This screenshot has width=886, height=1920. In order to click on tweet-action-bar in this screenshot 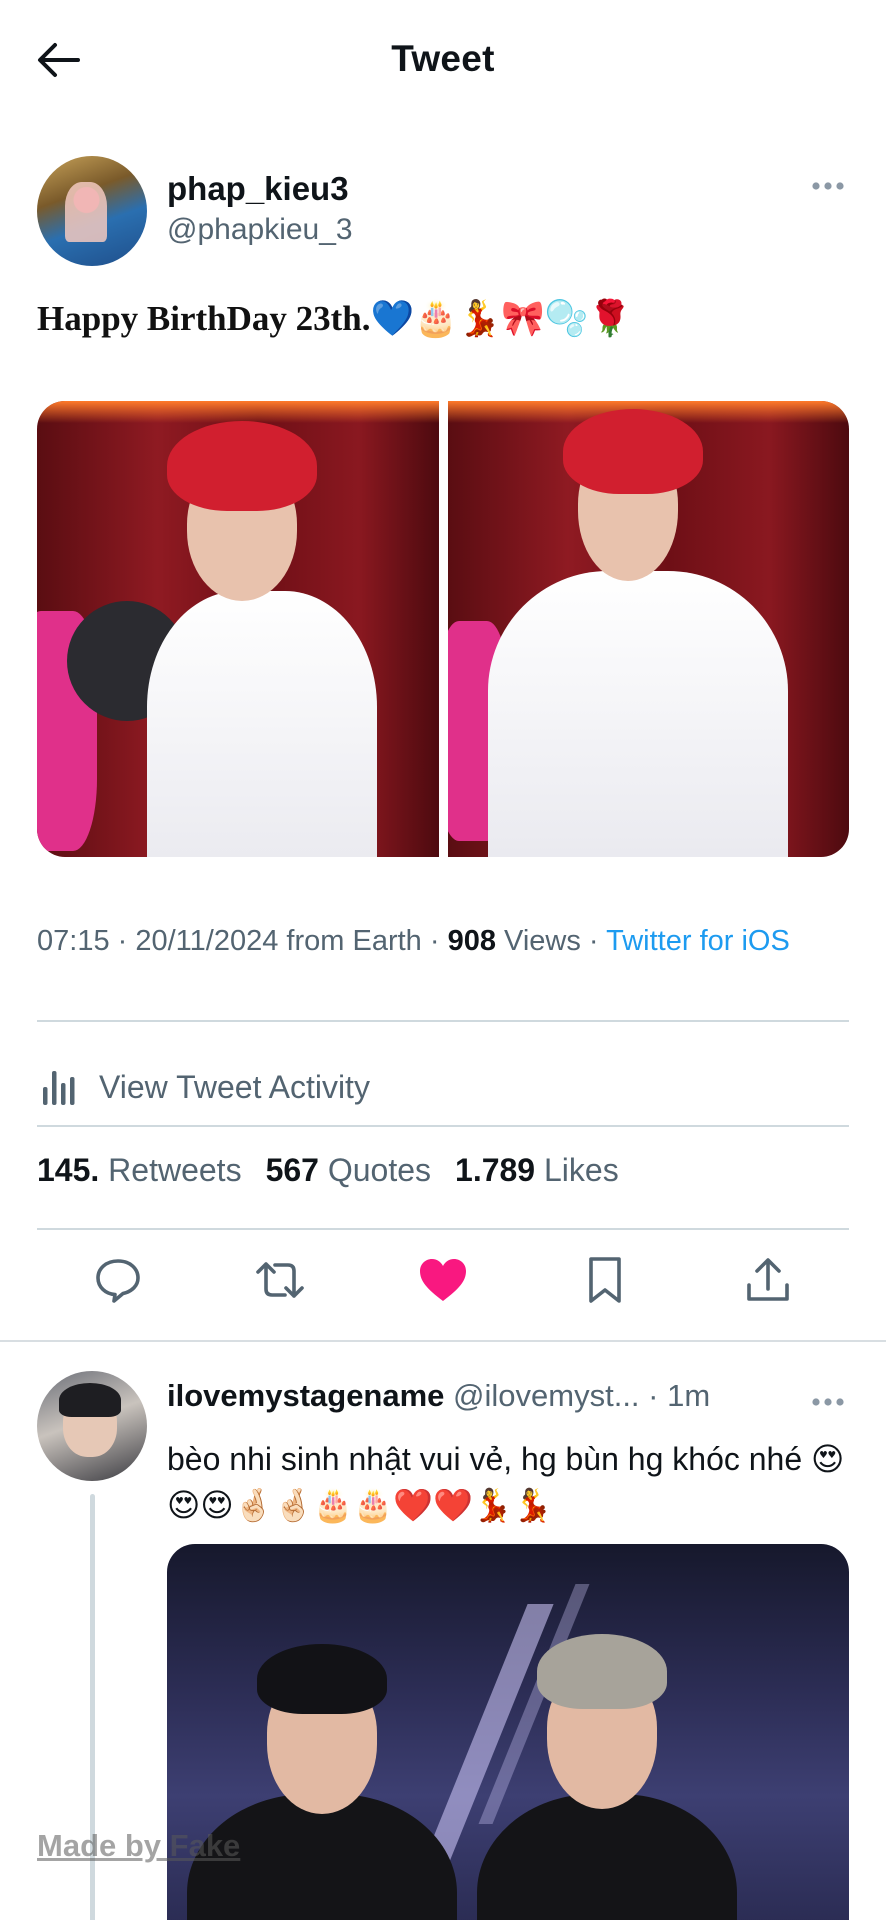, I will do `click(443, 1285)`.